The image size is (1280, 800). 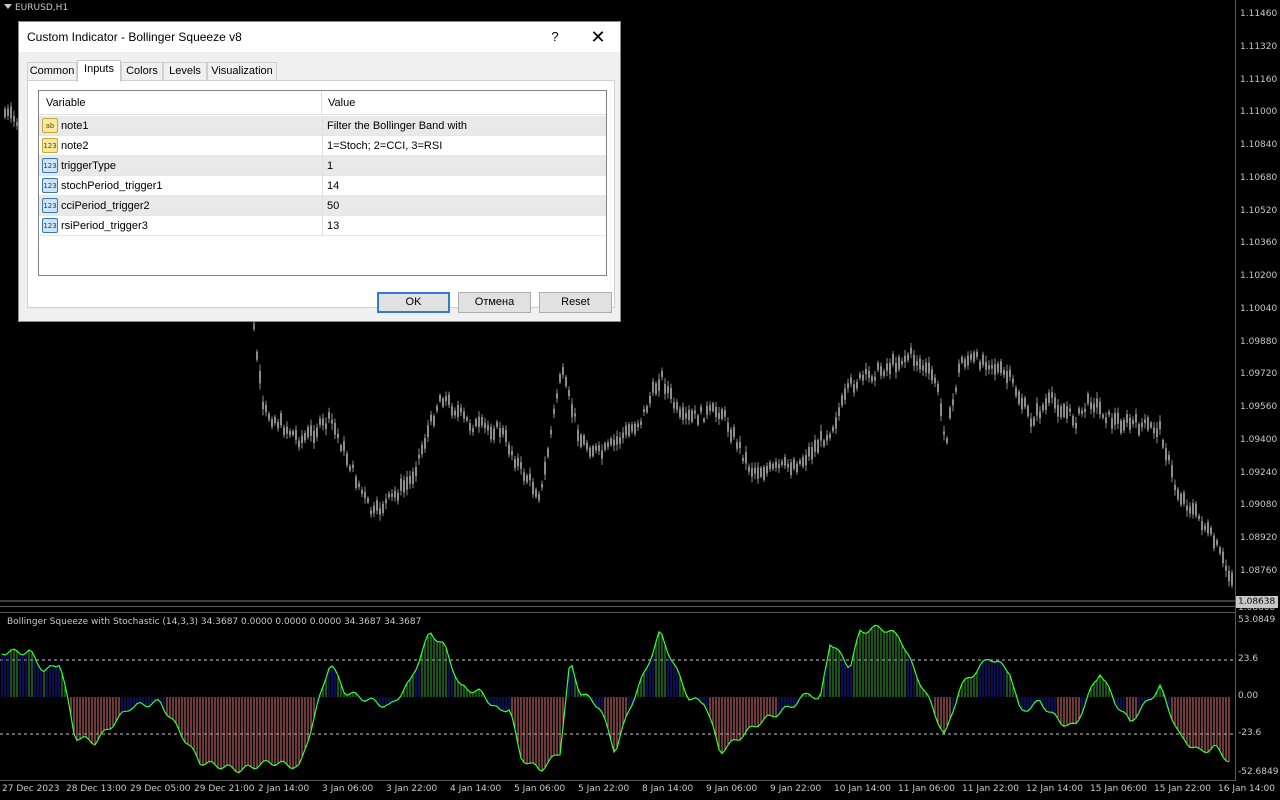 I want to click on price-axis-border, so click(x=1235, y=390).